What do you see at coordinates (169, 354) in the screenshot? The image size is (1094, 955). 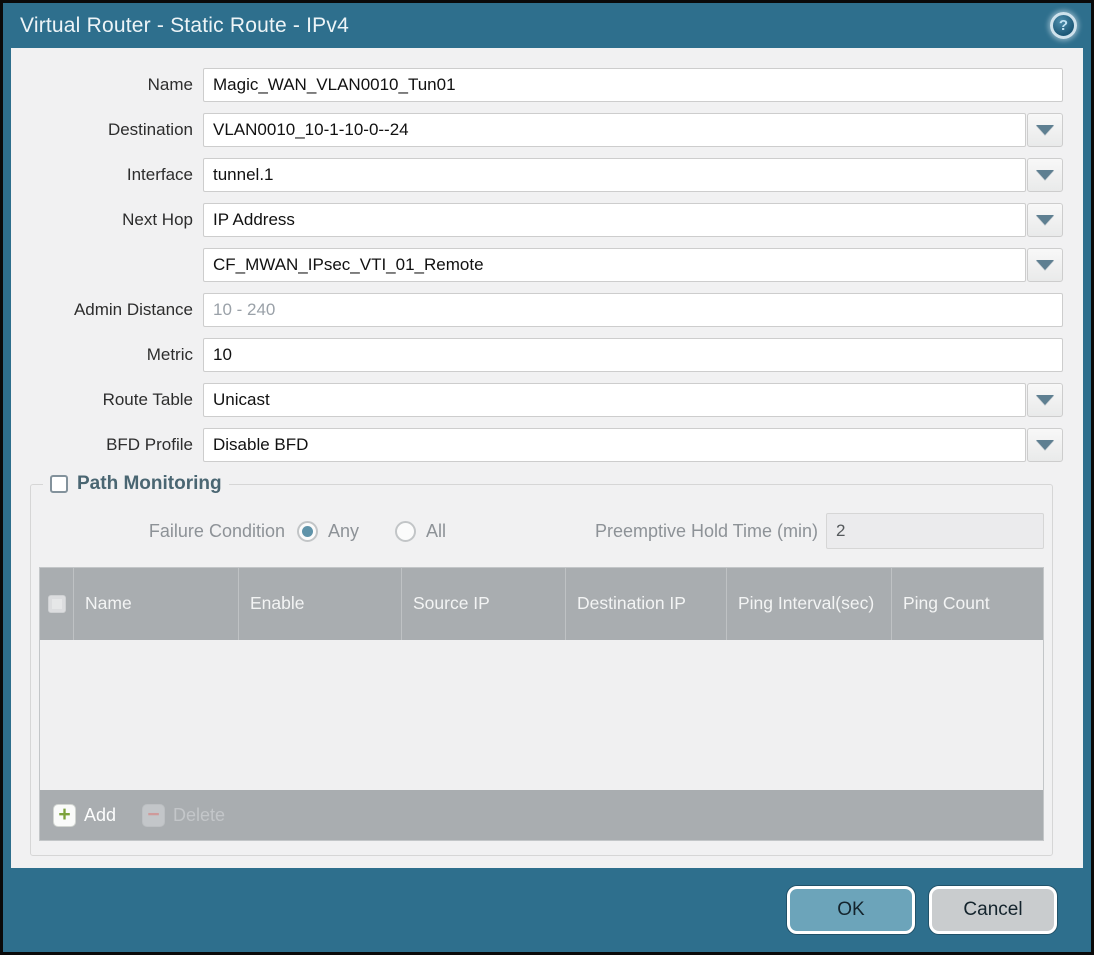 I see `metric-label: Metric` at bounding box center [169, 354].